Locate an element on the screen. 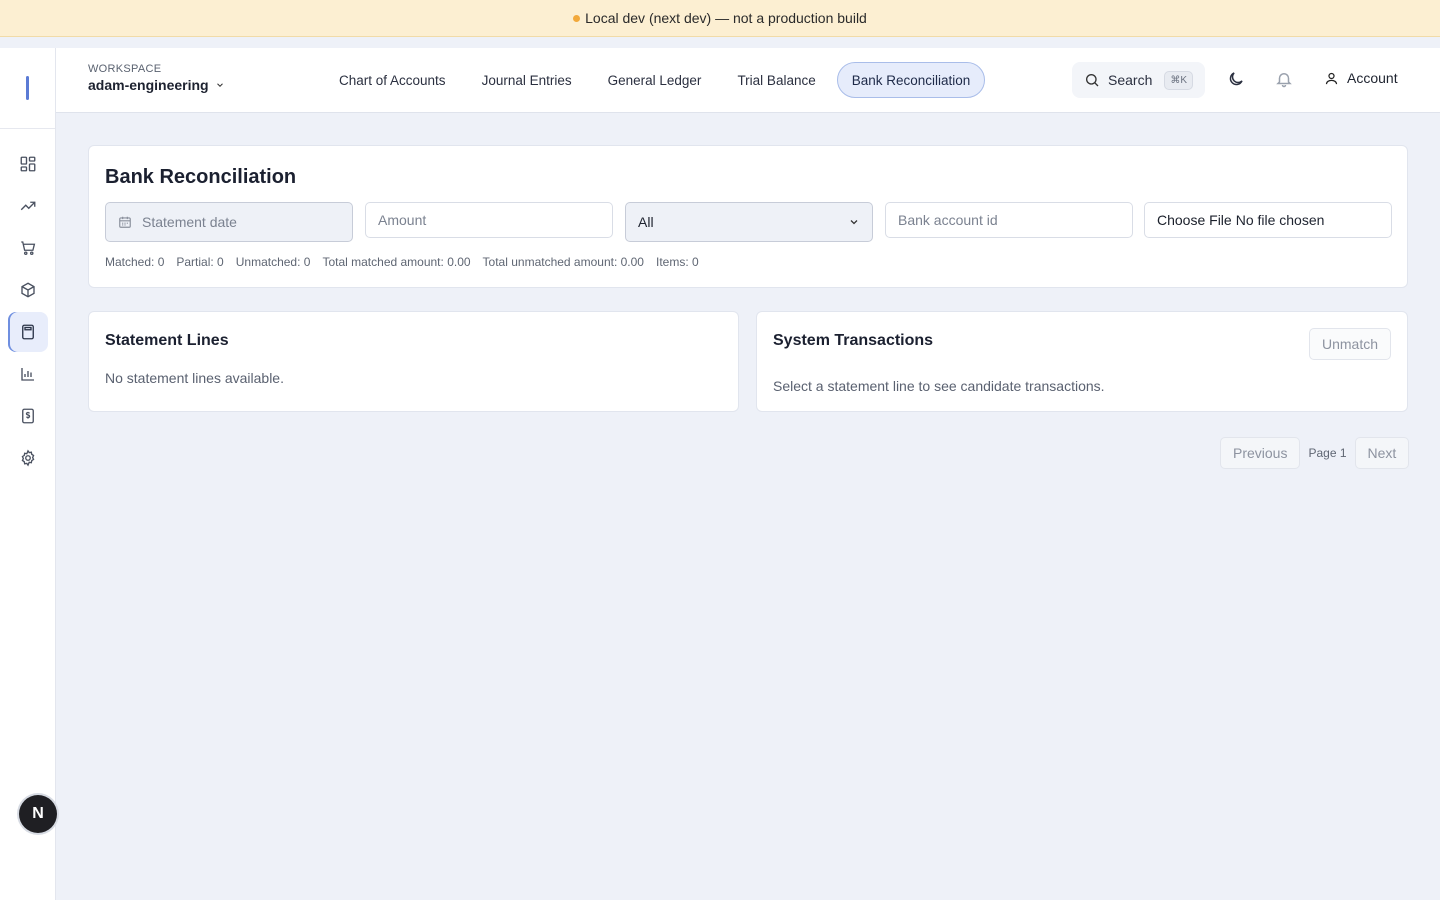  sidebar-item-sales is located at coordinates (28, 248).